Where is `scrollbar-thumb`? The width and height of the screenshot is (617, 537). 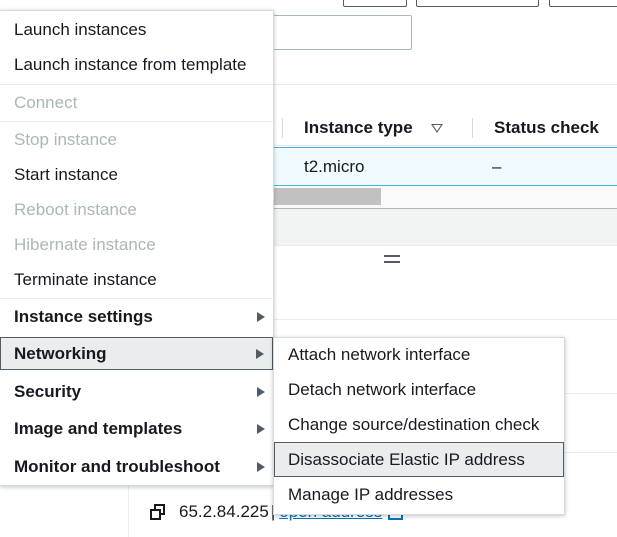 scrollbar-thumb is located at coordinates (327, 196).